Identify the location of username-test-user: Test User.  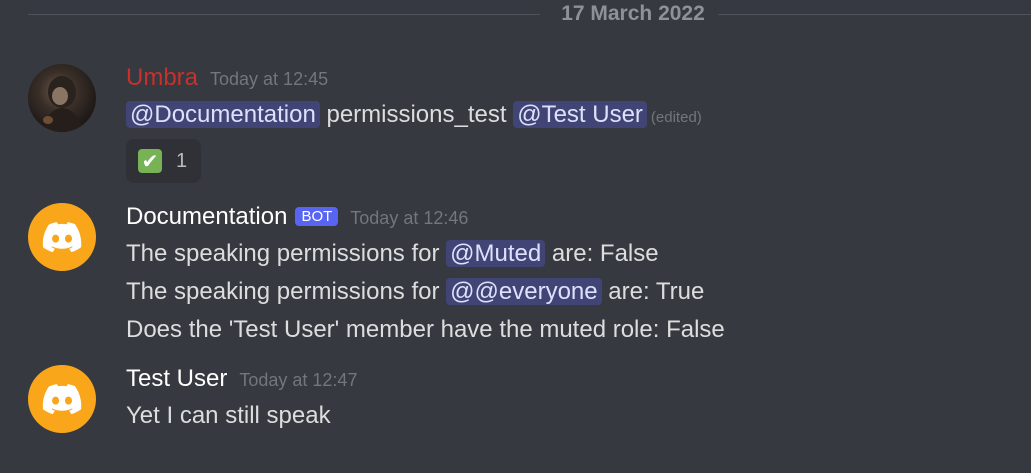
(176, 379).